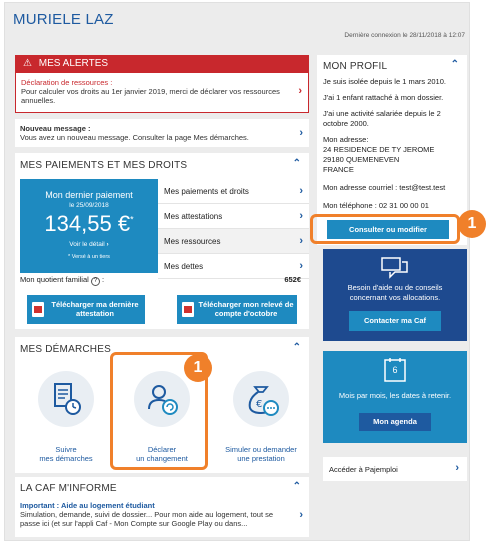  Describe the element at coordinates (192, 241) in the screenshot. I see `menu-item-label: Mes ressources` at that location.